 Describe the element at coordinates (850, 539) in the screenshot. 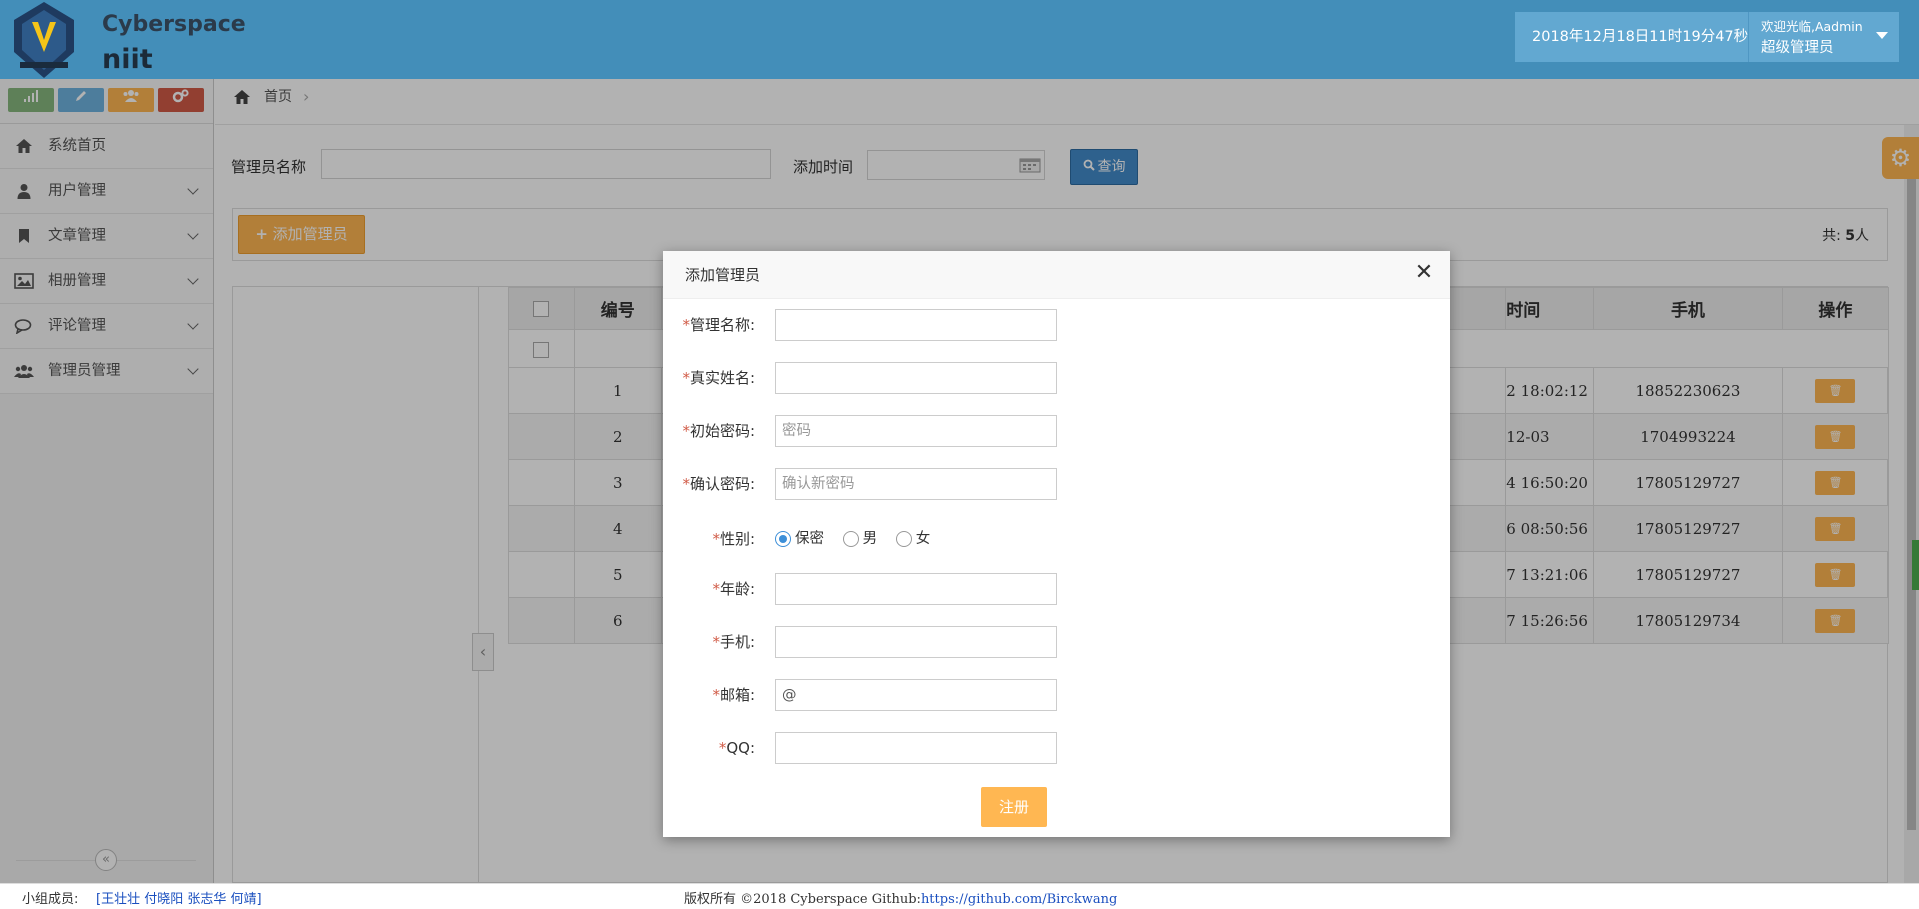

I see `gender-radio-male` at that location.